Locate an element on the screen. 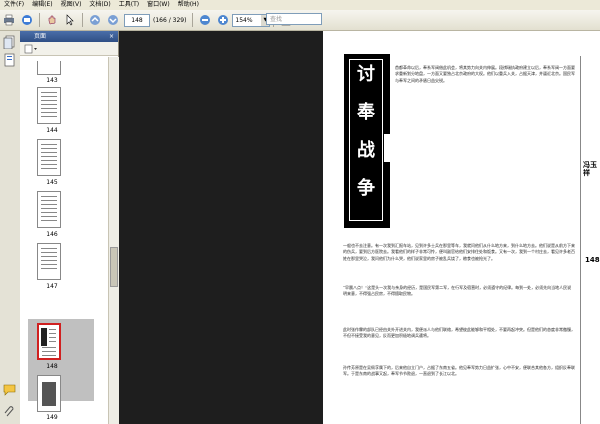 This screenshot has width=600, height=424. chapter-title-box: 讨 奉 战 争 is located at coordinates (367, 141).